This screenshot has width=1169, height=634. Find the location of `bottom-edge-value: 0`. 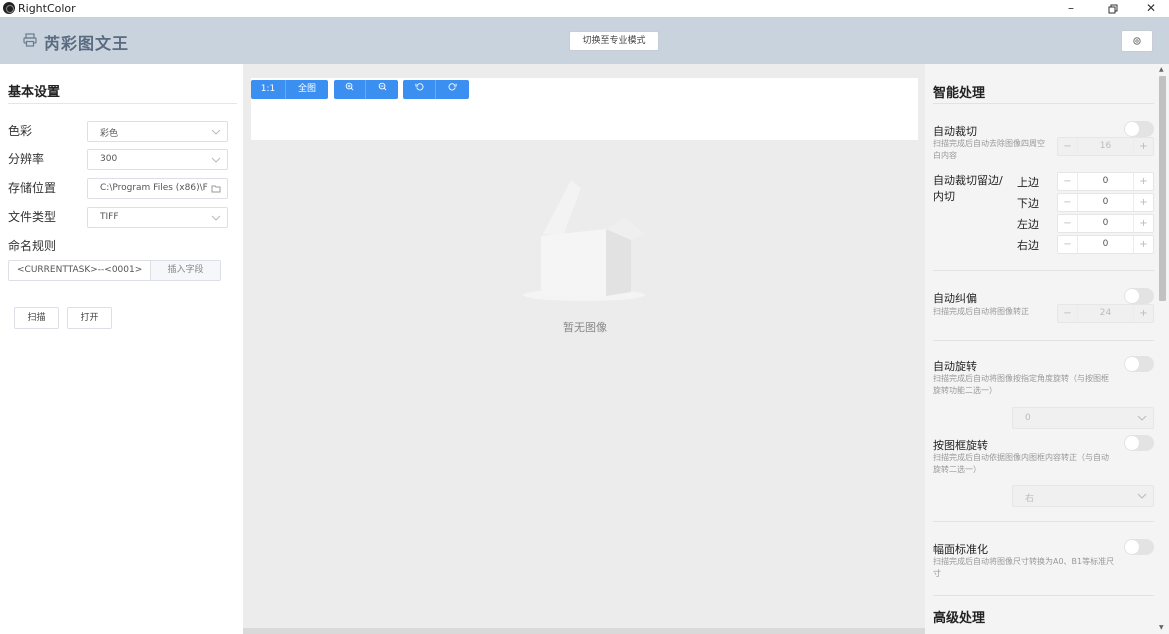

bottom-edge-value: 0 is located at coordinates (1105, 202).